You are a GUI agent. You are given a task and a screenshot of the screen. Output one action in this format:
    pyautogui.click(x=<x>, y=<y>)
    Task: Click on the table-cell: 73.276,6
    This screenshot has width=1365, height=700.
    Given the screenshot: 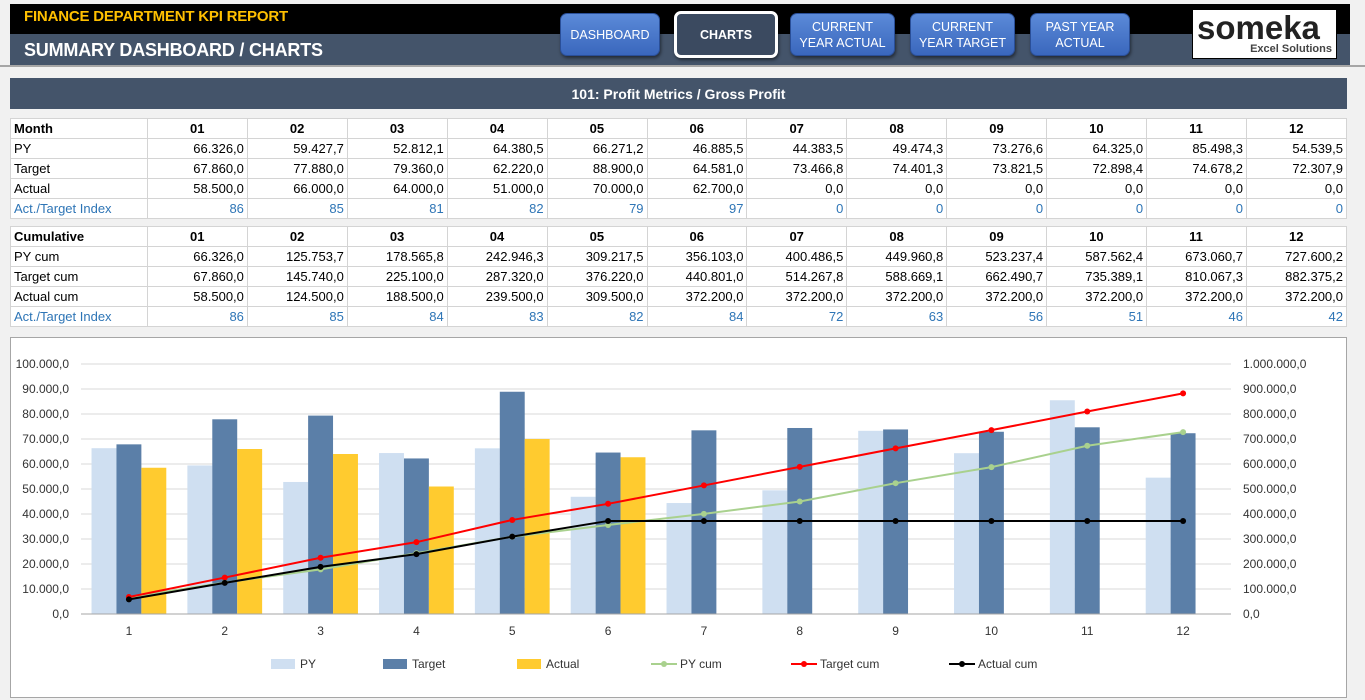 What is the action you would take?
    pyautogui.click(x=997, y=148)
    